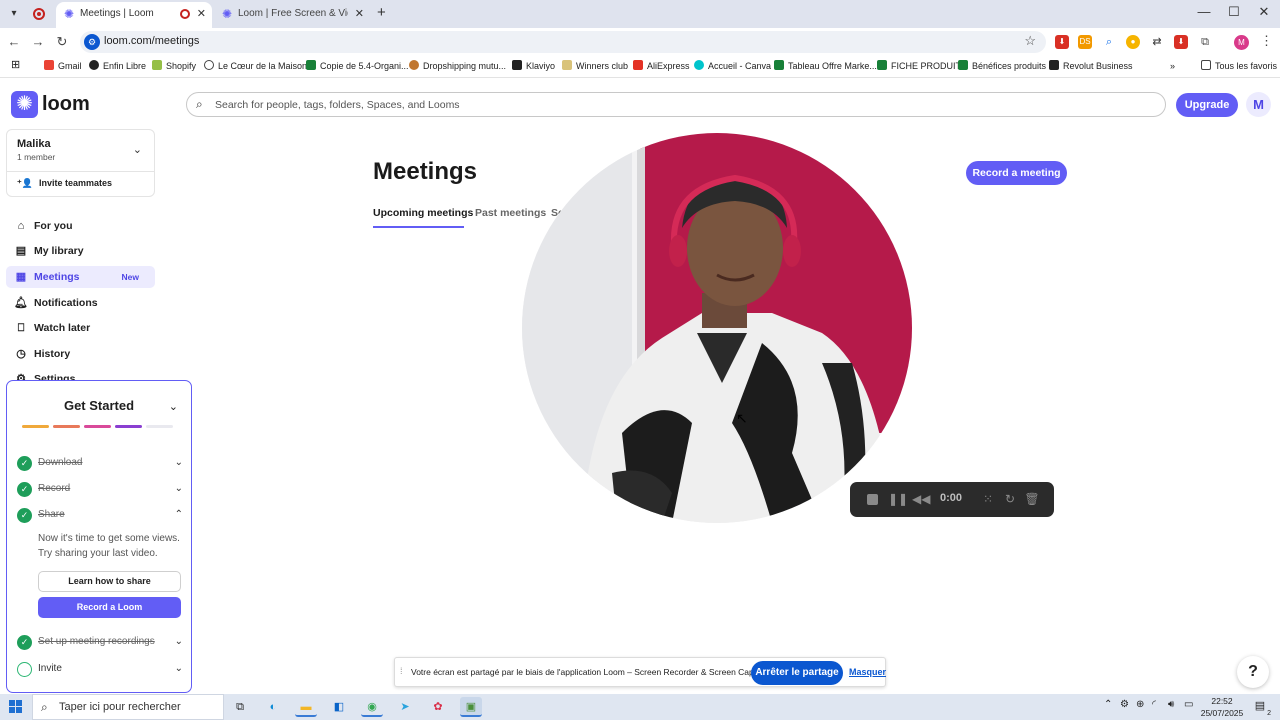 Image resolution: width=1280 pixels, height=720 pixels. Describe the element at coordinates (401, 671) in the screenshot. I see `drag-handle-icon: ⁞` at that location.